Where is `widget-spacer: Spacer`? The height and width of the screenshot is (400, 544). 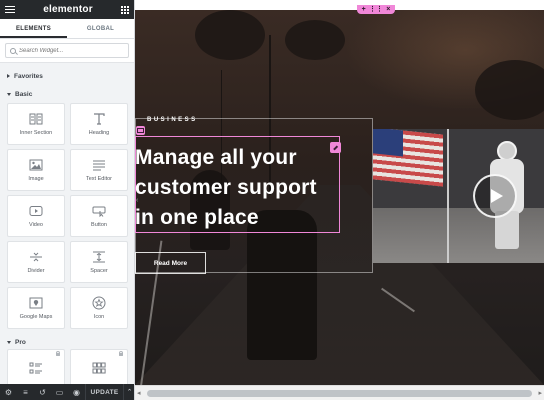 widget-spacer: Spacer is located at coordinates (99, 262).